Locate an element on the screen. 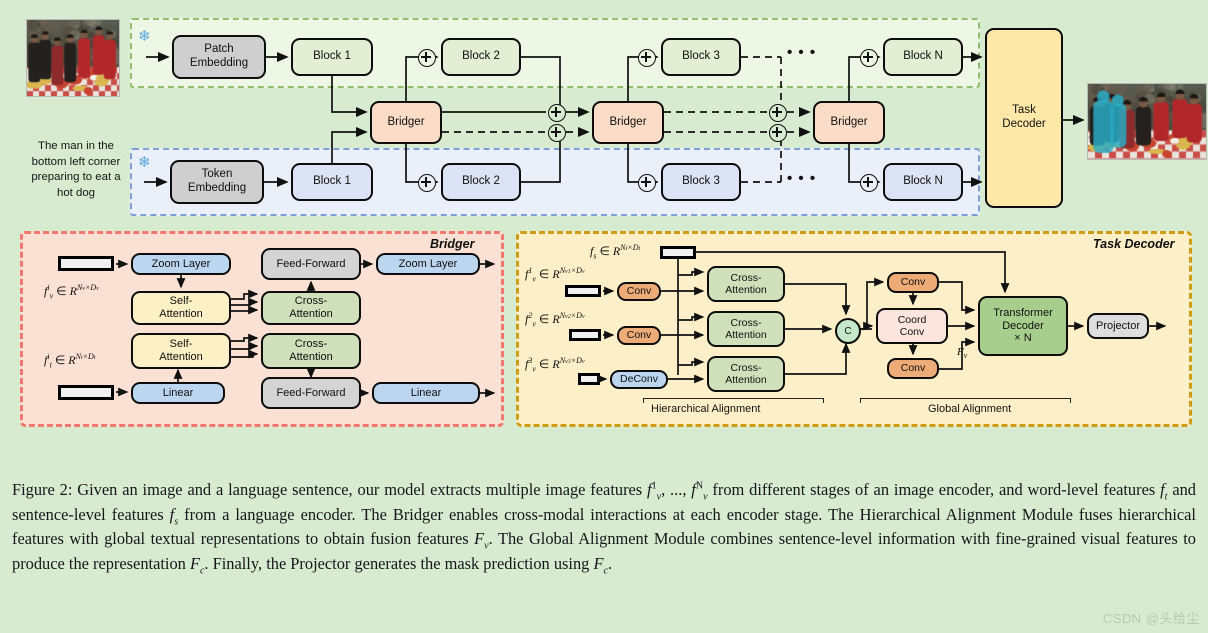 The height and width of the screenshot is (633, 1208). watermark: CSDN @头给尘 is located at coordinates (1151, 618).